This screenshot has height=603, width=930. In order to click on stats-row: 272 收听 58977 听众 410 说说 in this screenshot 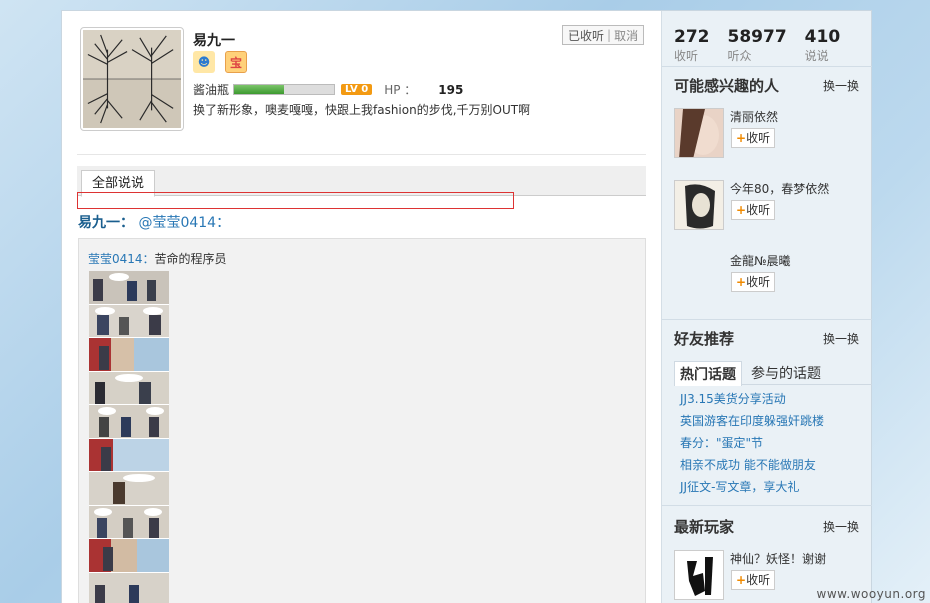, I will do `click(757, 45)`.